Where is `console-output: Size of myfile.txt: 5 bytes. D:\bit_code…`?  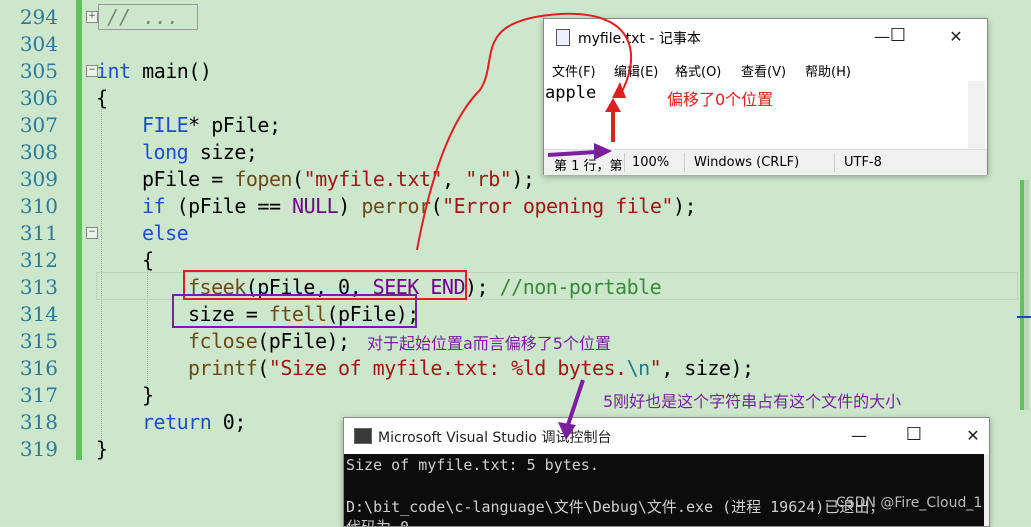
console-output: Size of myfile.txt: 5 bytes. D:\bit_code… is located at coordinates (664, 490).